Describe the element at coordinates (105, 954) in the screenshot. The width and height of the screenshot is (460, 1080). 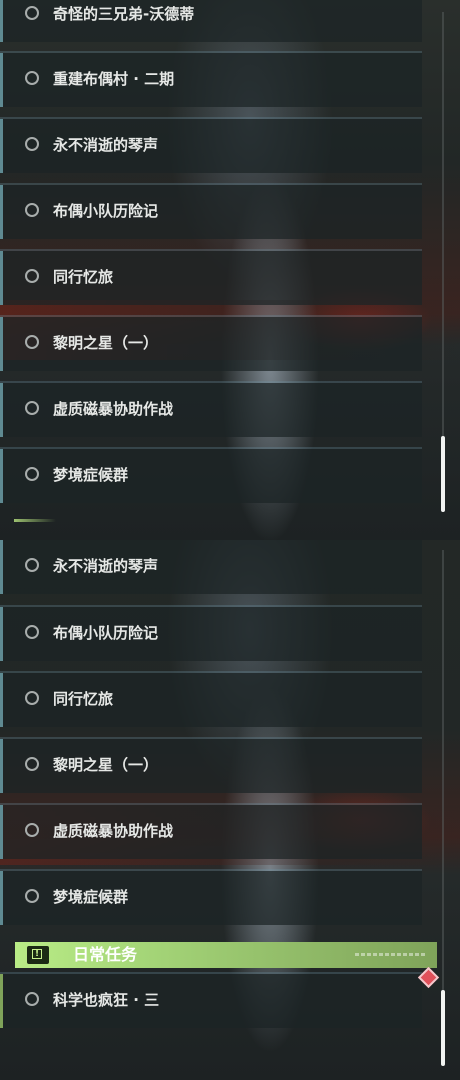
I see `section-title: 日常任务` at that location.